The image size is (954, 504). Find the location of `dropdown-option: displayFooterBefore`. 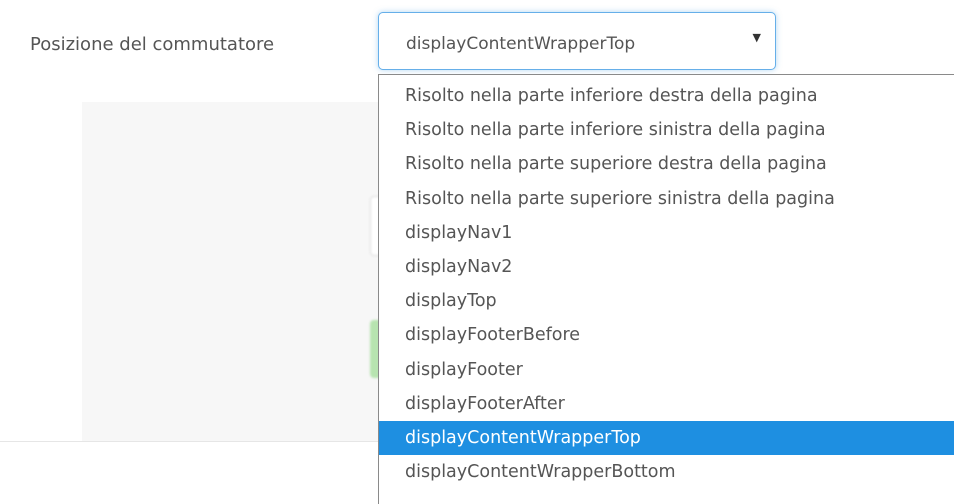

dropdown-option: displayFooterBefore is located at coordinates (666, 335).